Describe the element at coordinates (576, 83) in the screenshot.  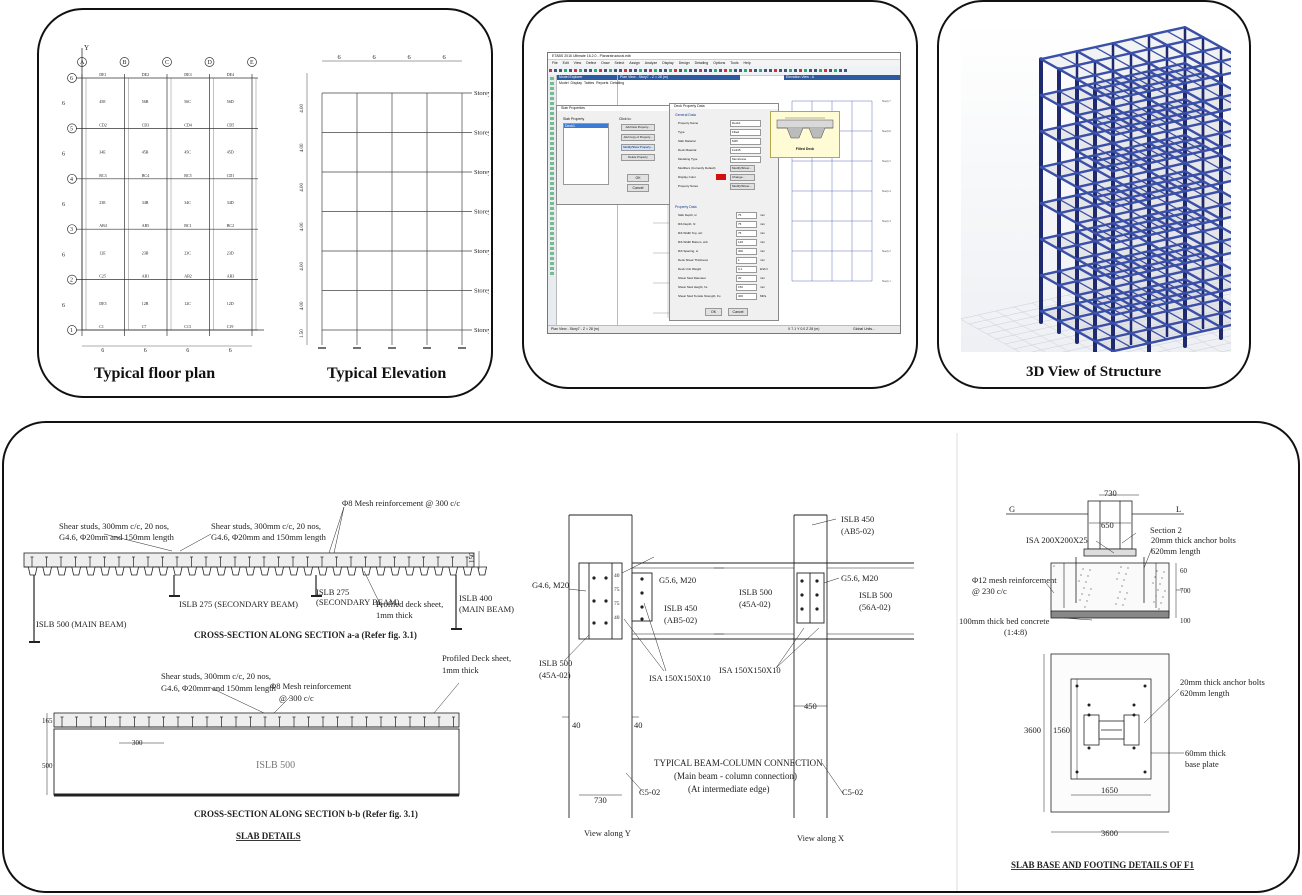
I see `explorer-tab: Display` at that location.